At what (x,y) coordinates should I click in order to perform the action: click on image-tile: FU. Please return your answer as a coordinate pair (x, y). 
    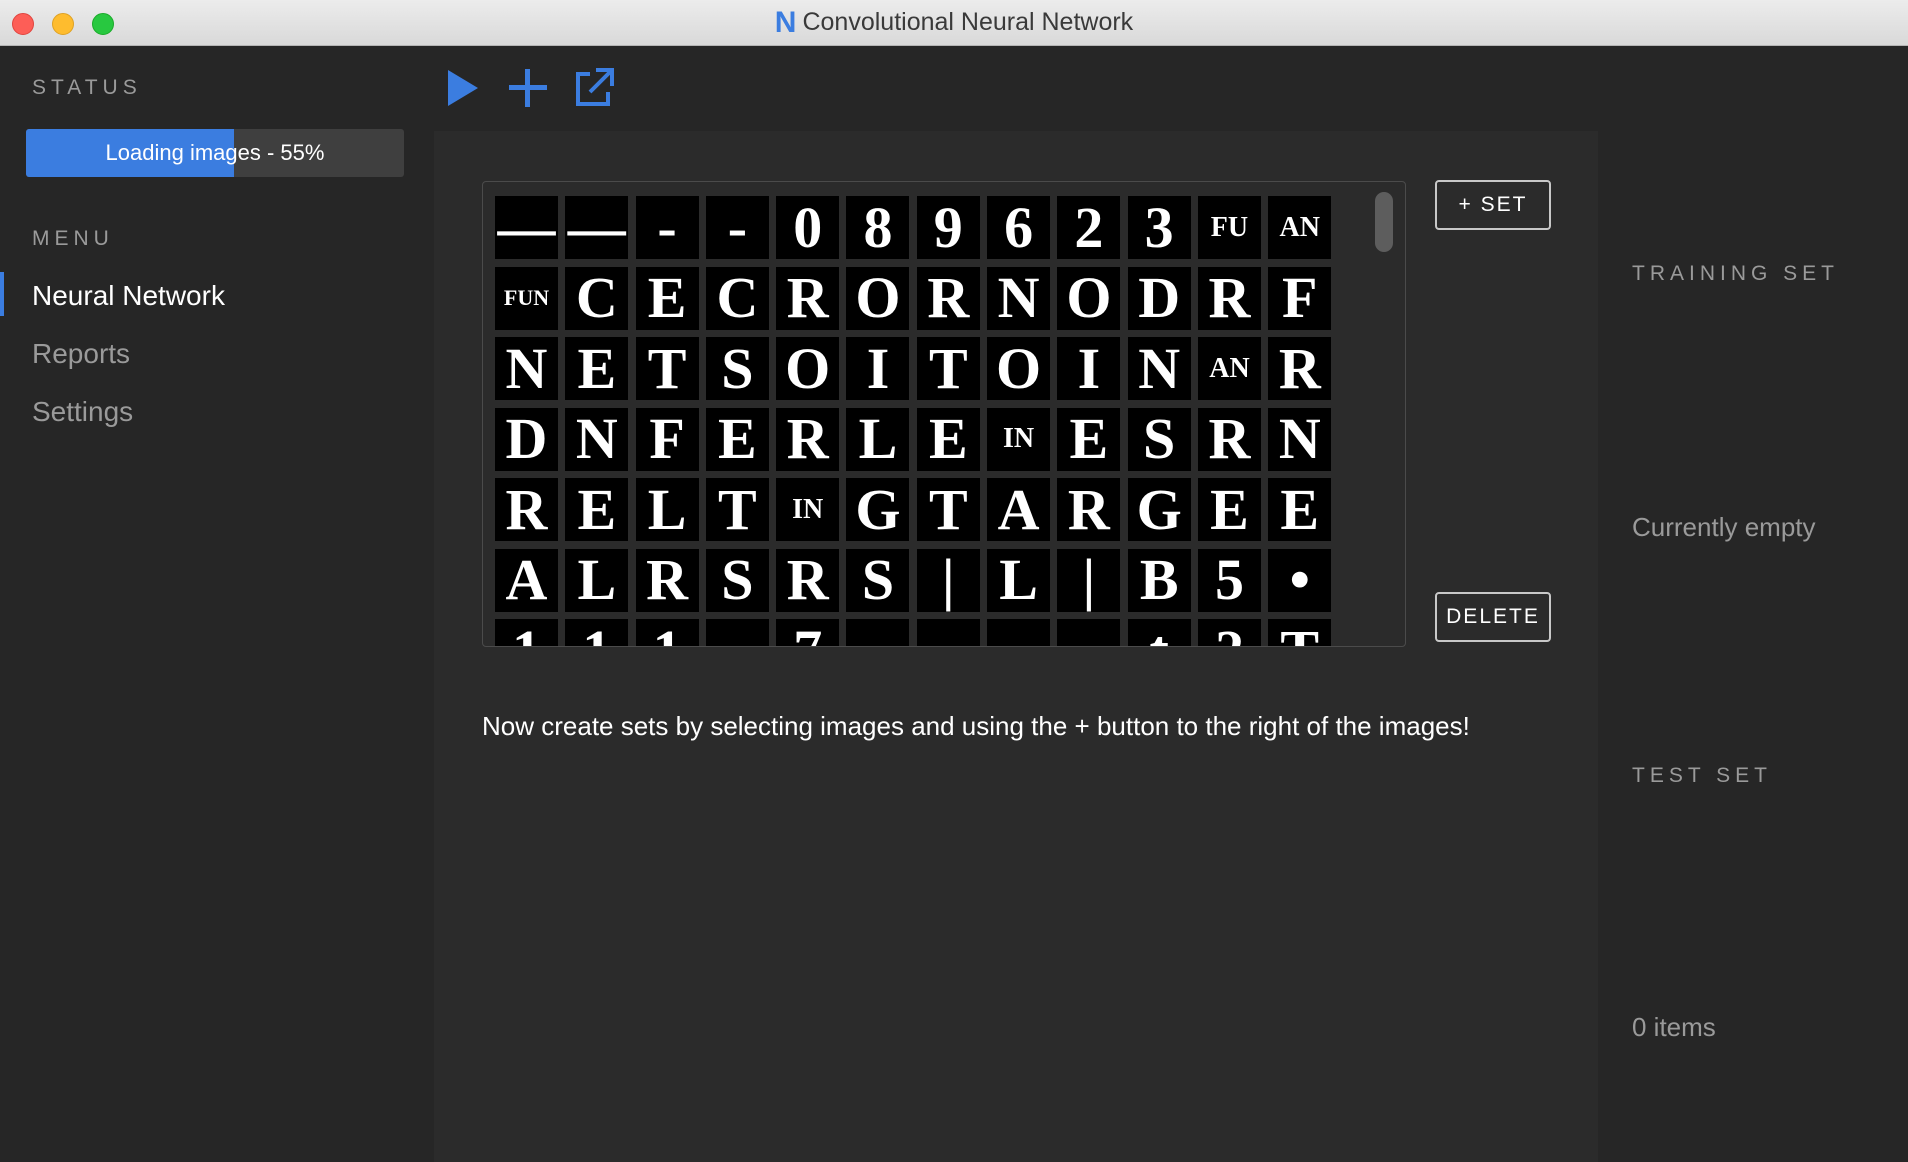
    Looking at the image, I should click on (1229, 227).